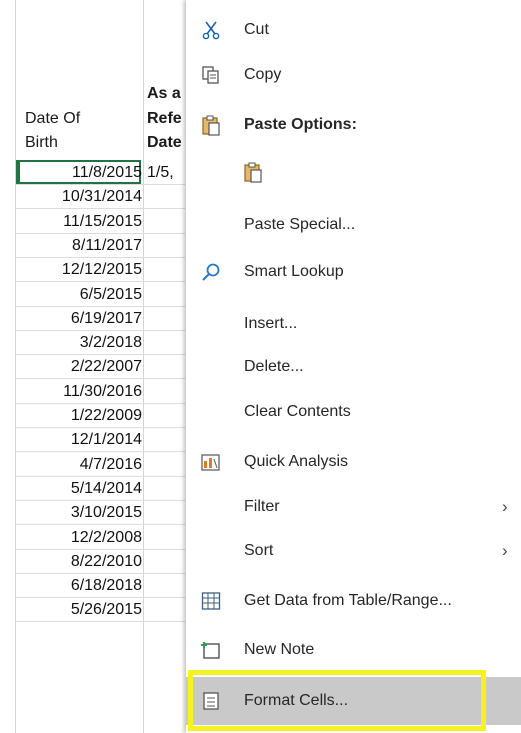 The width and height of the screenshot is (521, 733). Describe the element at coordinates (41, 142) in the screenshot. I see `header-birth: Birth` at that location.